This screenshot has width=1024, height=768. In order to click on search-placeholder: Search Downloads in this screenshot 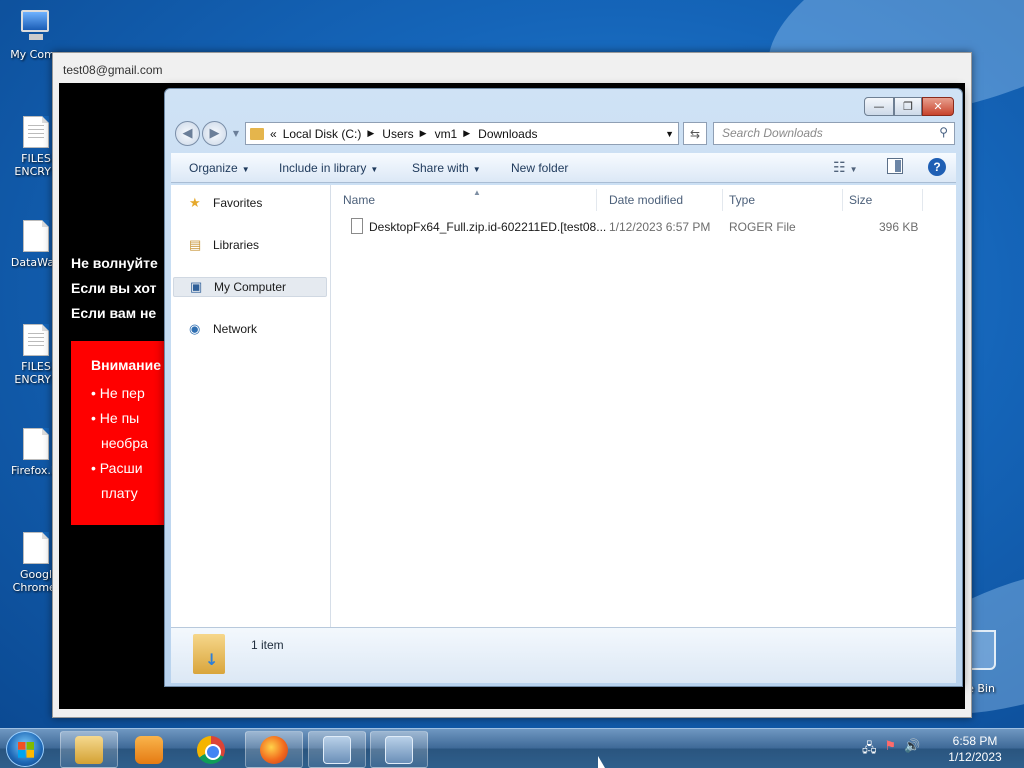, I will do `click(772, 133)`.